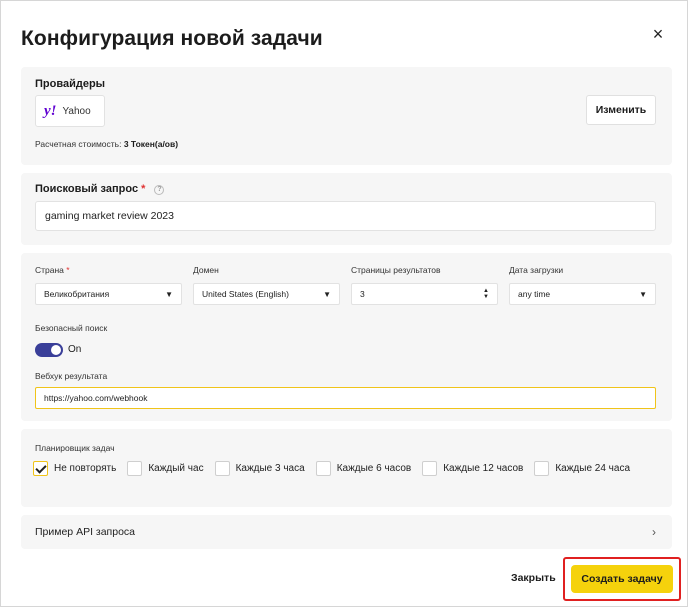  What do you see at coordinates (49, 350) in the screenshot?
I see `safe-search-toggle` at bounding box center [49, 350].